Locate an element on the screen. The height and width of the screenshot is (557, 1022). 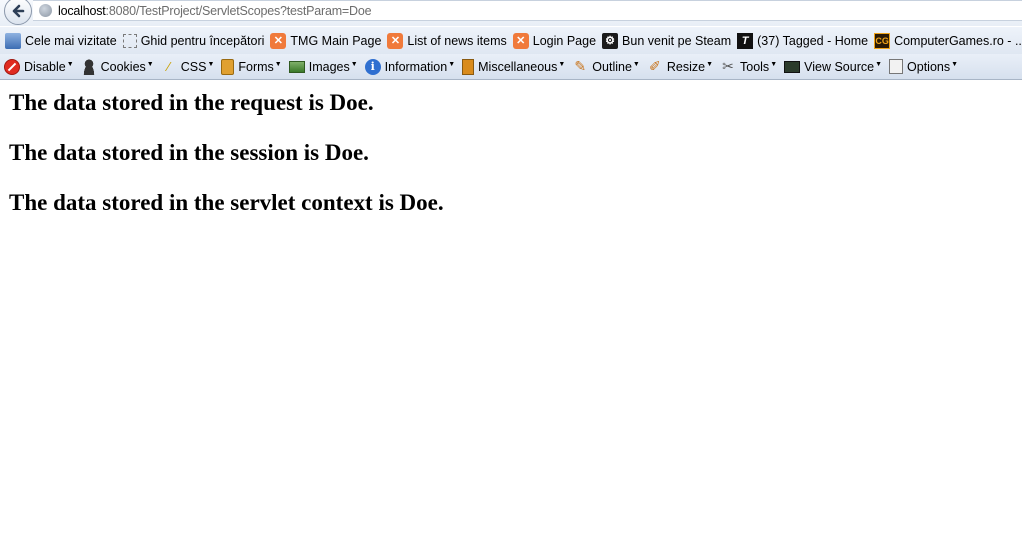
menu-label: CSS is located at coordinates (193, 66).